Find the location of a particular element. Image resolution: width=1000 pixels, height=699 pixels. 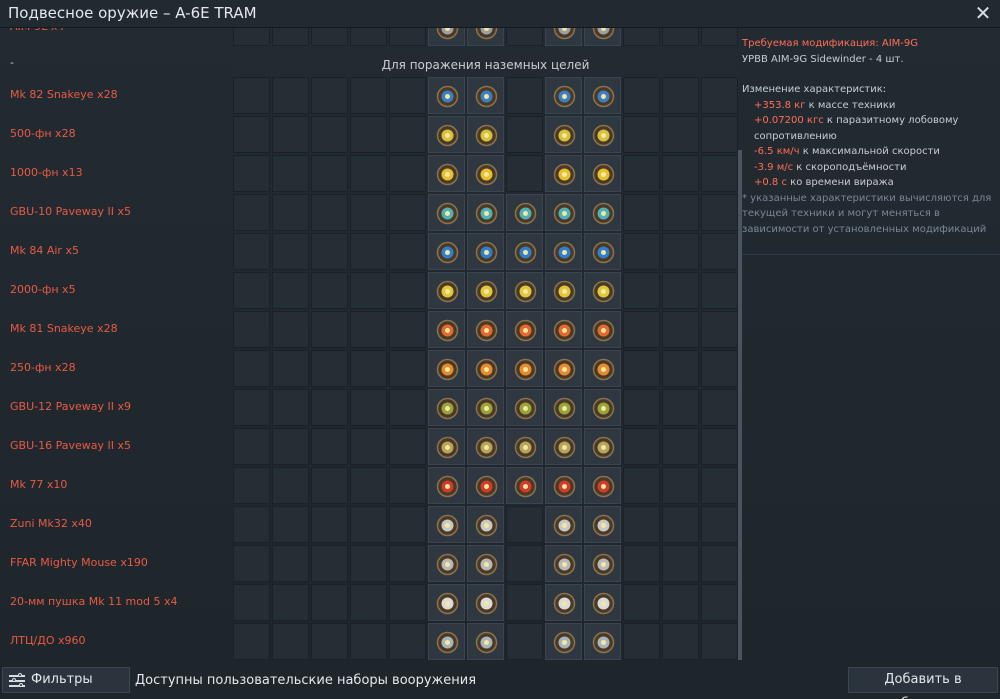

weapon-row: Zuni Mk32 x40 is located at coordinates (369, 524).